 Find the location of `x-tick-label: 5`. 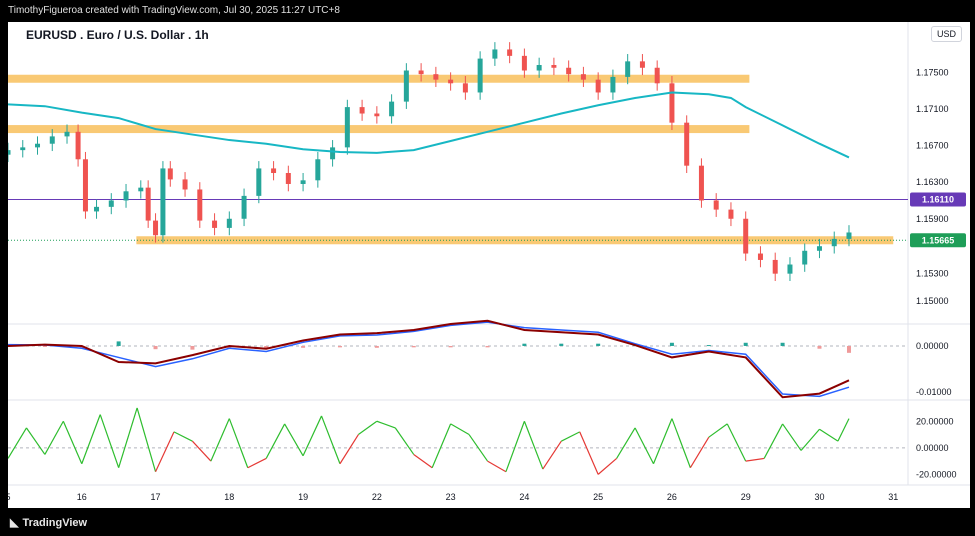

x-tick-label: 5 is located at coordinates (9, 497).